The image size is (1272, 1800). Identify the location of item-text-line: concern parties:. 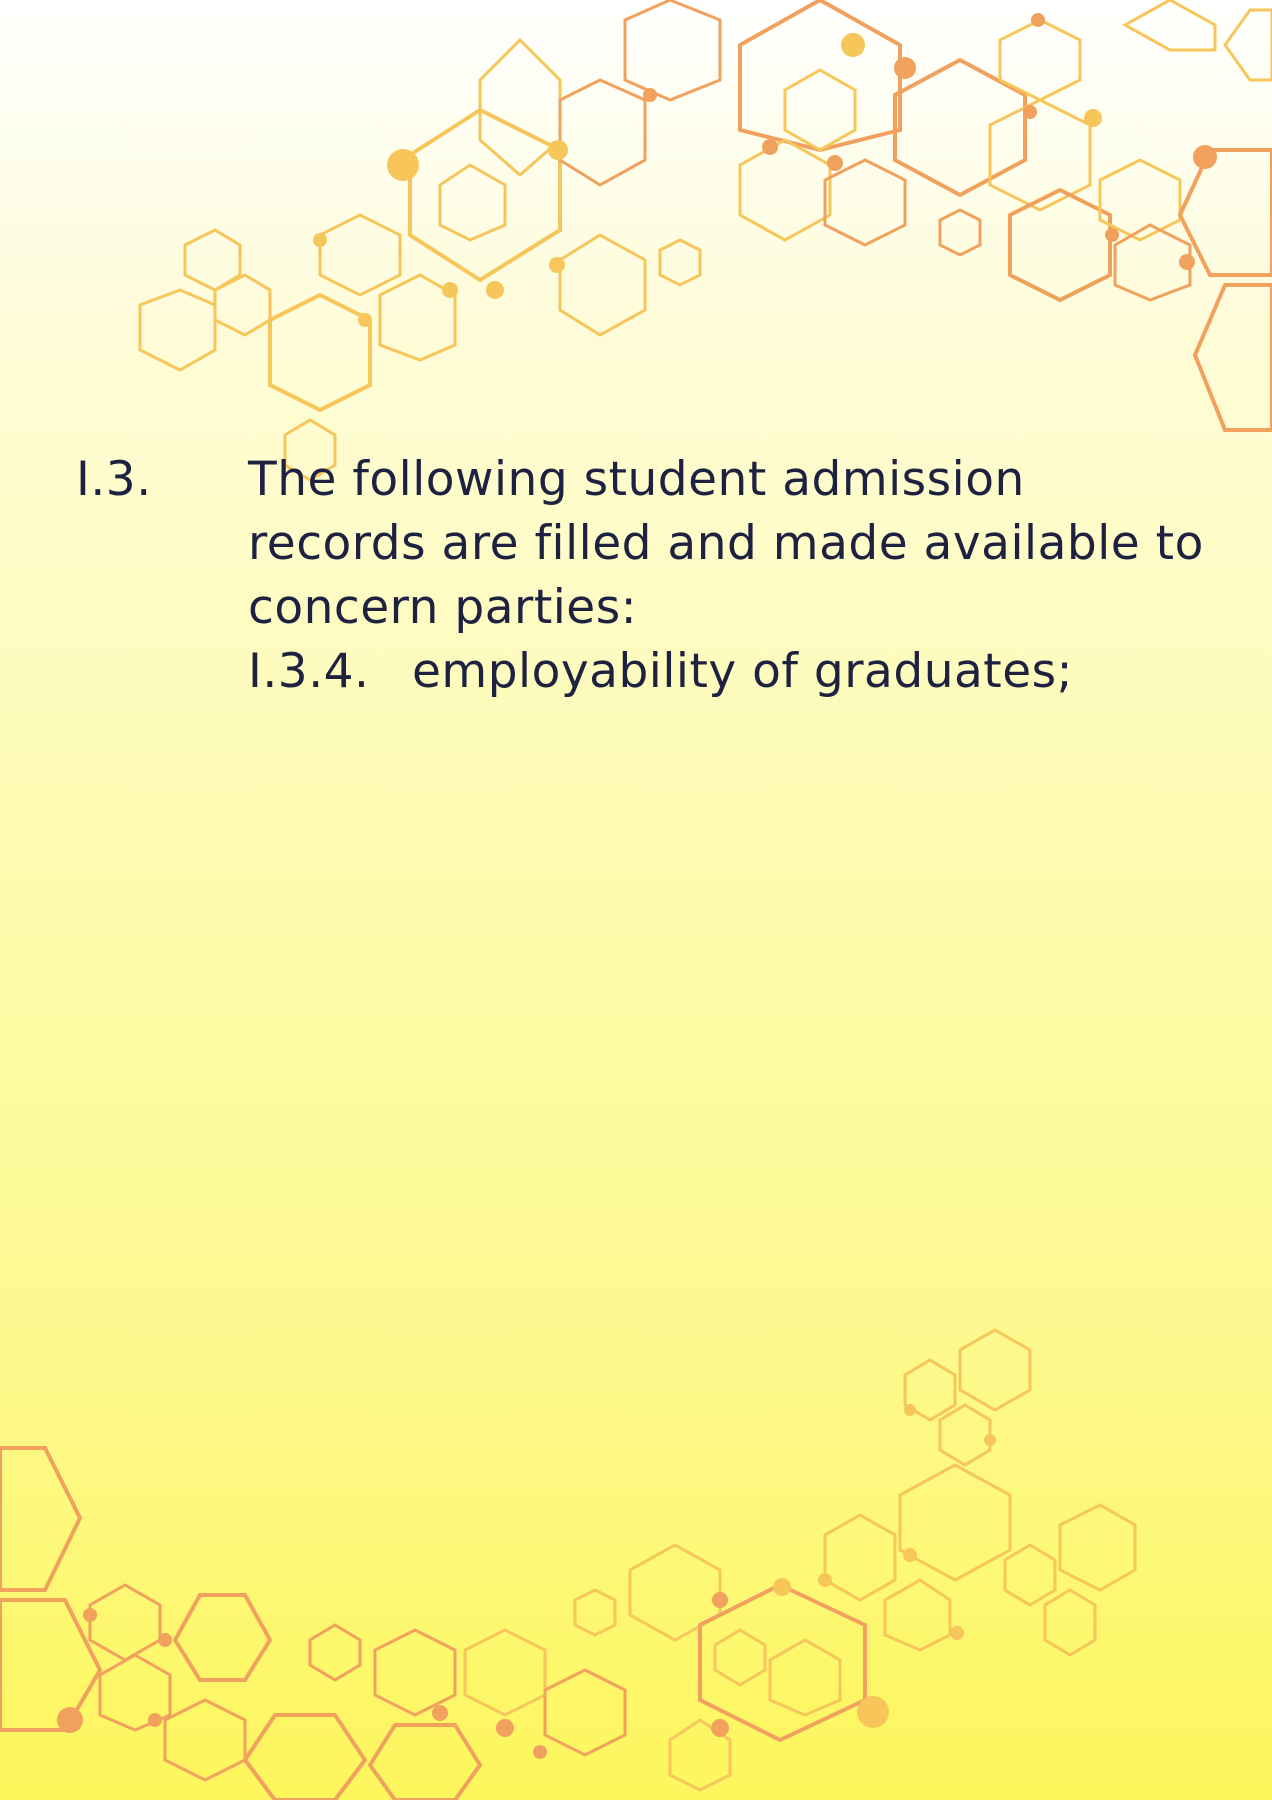
(443, 607).